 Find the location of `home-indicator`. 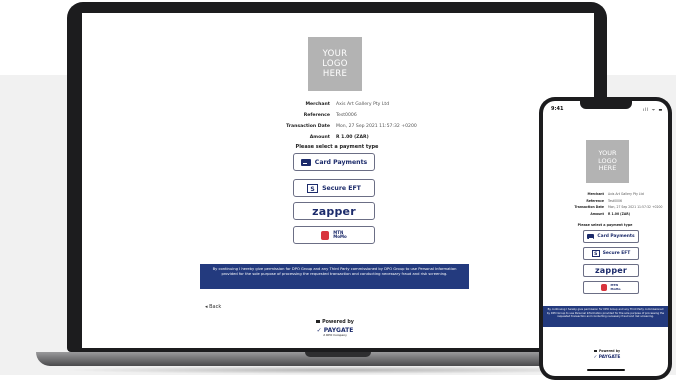

home-indicator is located at coordinates (606, 370).